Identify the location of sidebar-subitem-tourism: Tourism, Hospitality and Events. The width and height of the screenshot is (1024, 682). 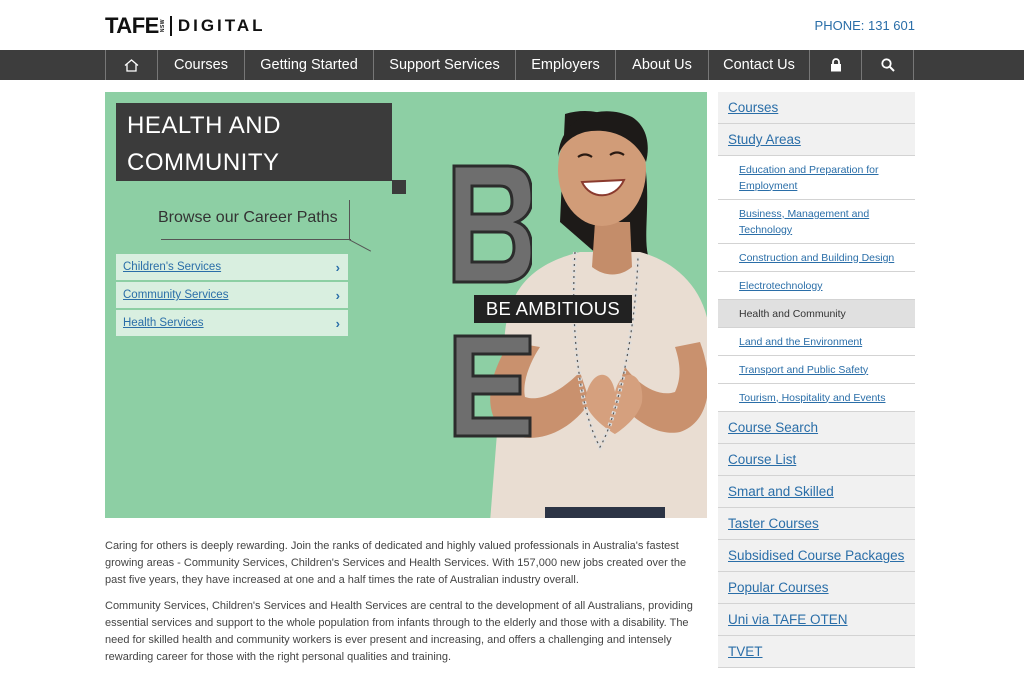
(816, 398).